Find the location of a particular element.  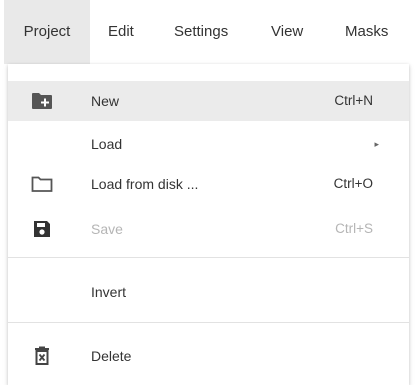

submenu-arrow-icon: ▸ is located at coordinates (376, 144).